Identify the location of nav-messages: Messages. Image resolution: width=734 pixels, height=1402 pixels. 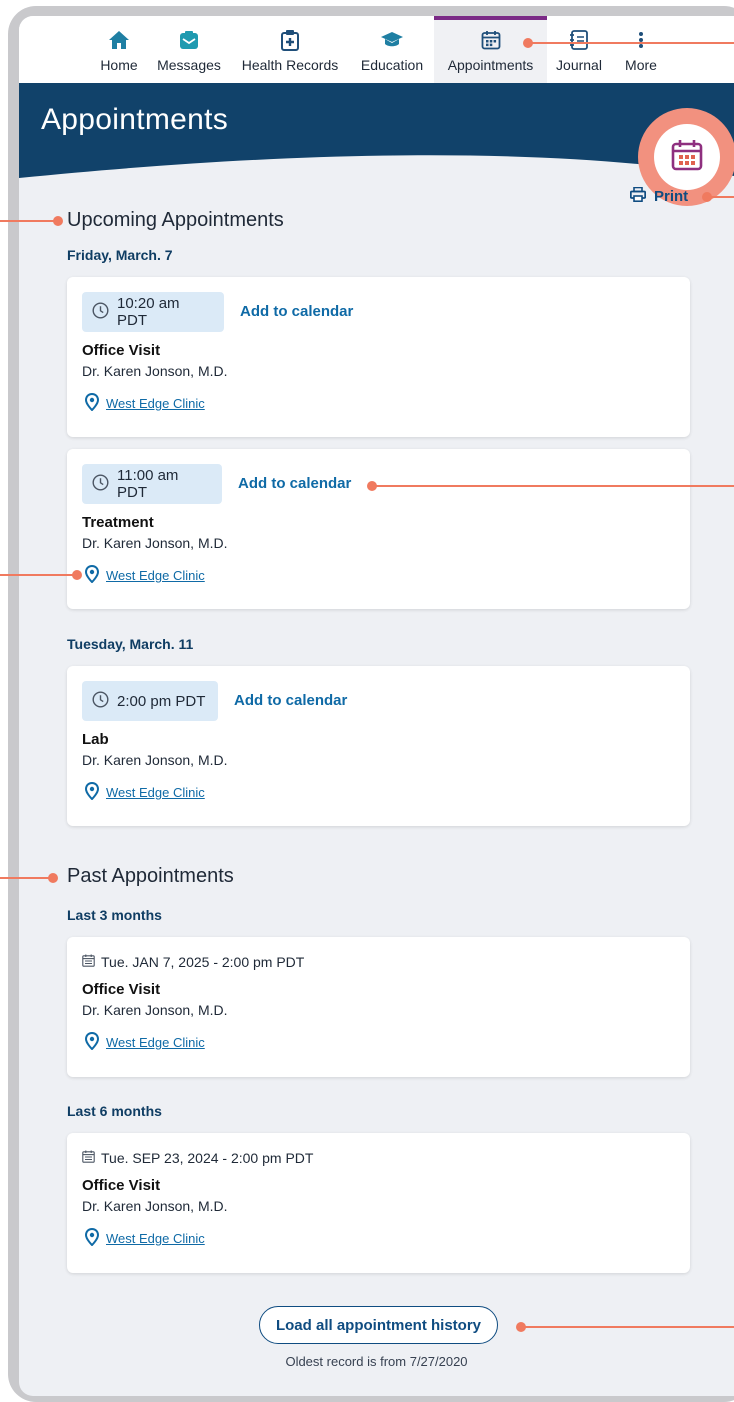
(189, 49).